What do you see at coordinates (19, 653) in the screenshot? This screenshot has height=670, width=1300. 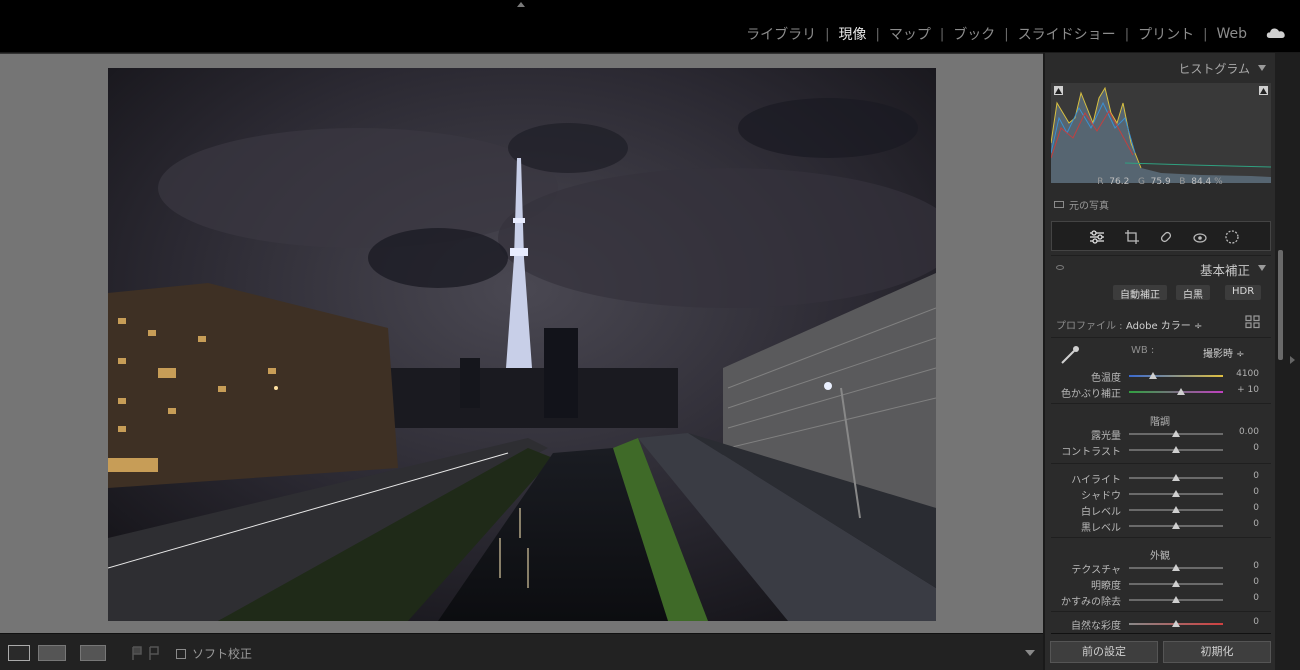 I see `loupe-view-icon` at bounding box center [19, 653].